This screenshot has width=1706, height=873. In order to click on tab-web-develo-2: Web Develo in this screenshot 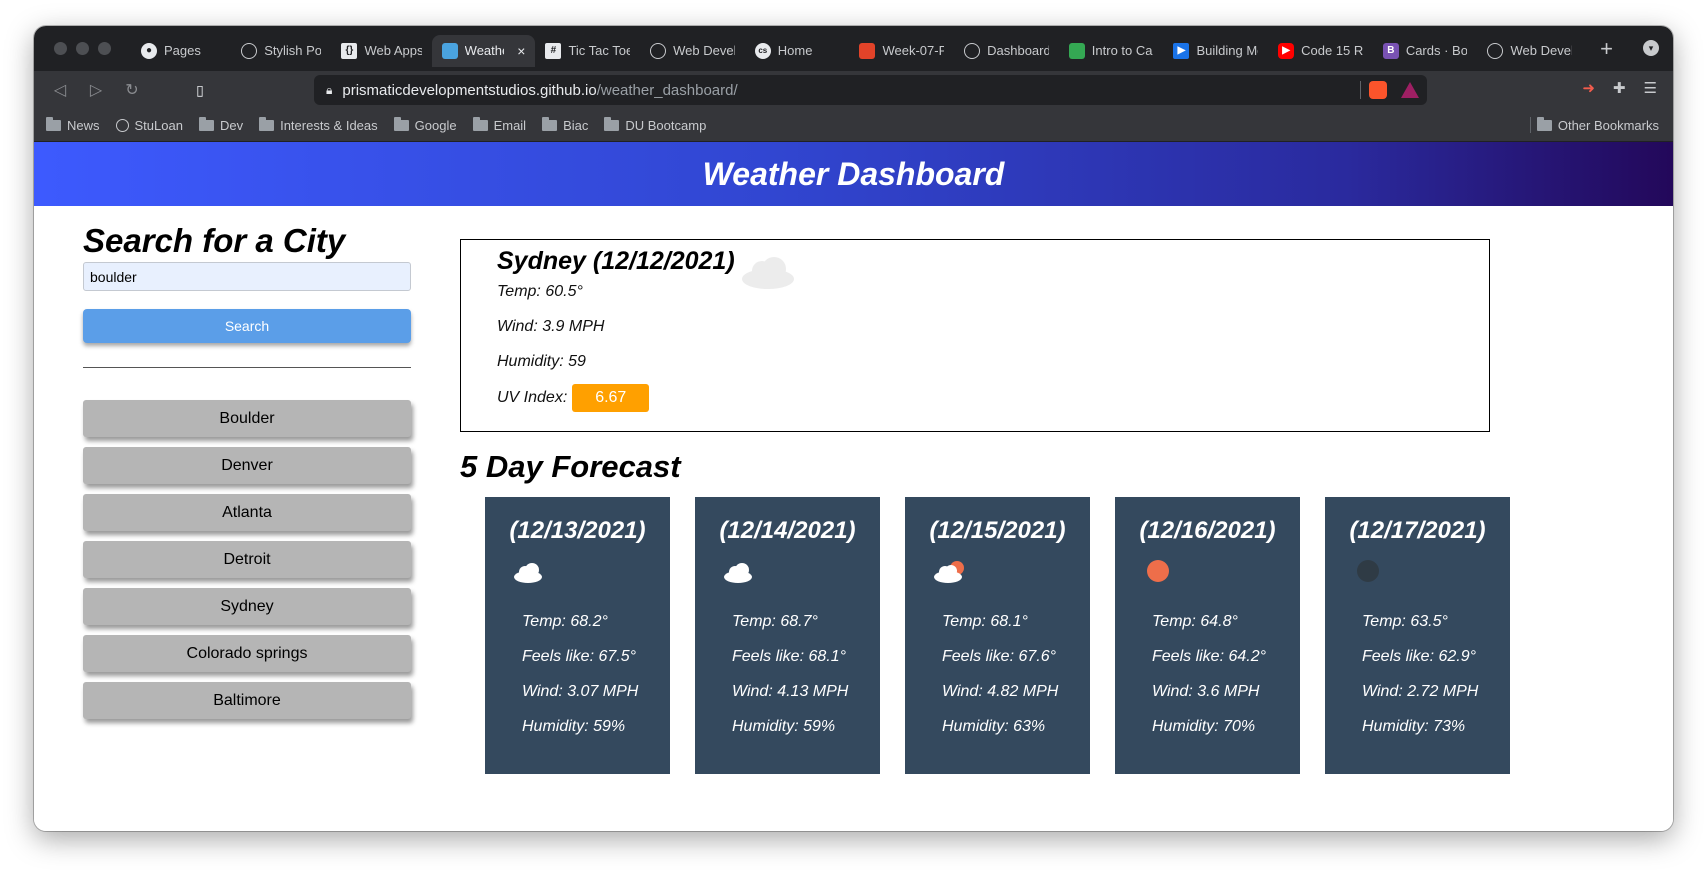, I will do `click(1529, 51)`.